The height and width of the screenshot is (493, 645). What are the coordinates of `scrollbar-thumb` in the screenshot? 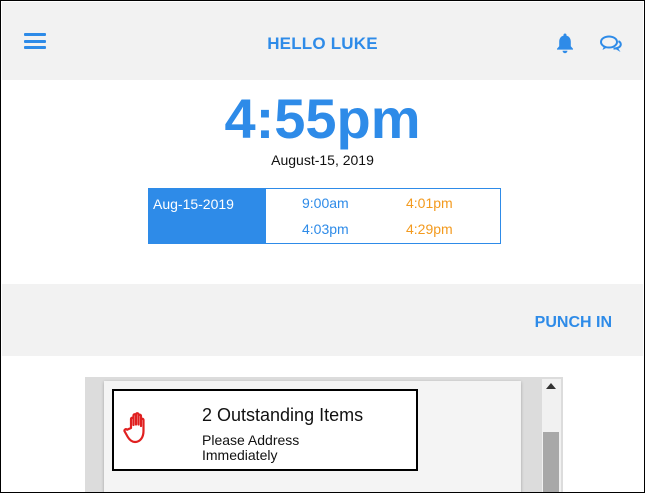 It's located at (551, 462).